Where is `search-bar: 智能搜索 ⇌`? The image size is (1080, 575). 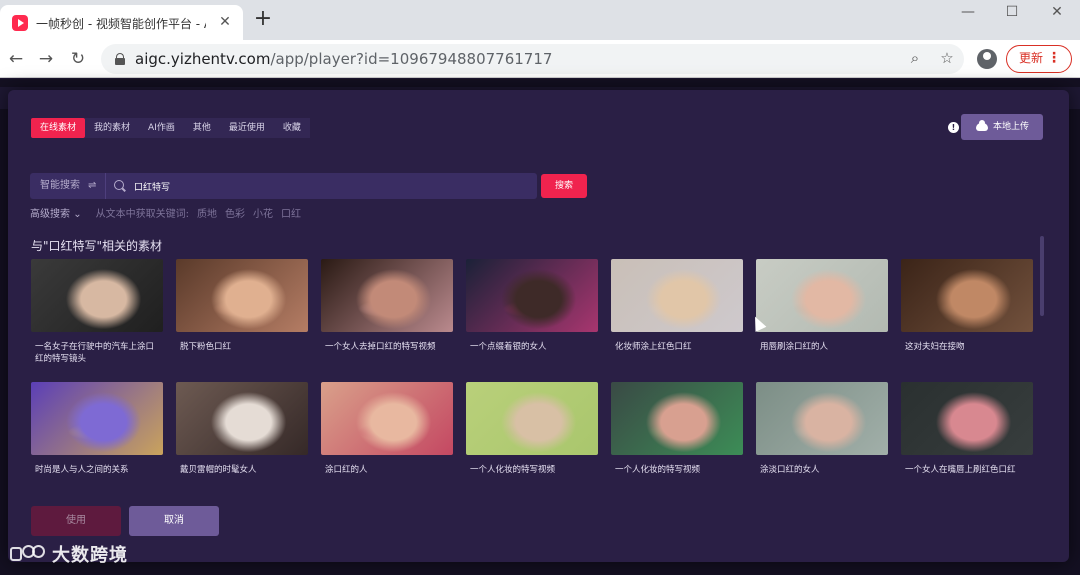 search-bar: 智能搜索 ⇌ is located at coordinates (283, 186).